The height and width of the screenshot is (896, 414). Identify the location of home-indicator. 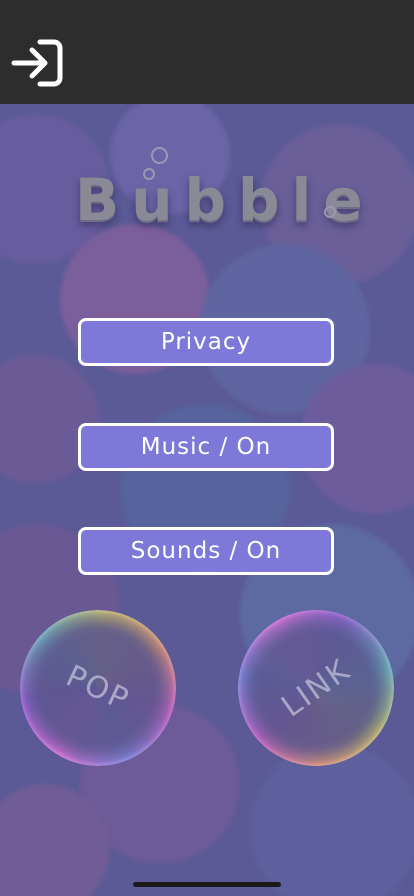
(207, 884).